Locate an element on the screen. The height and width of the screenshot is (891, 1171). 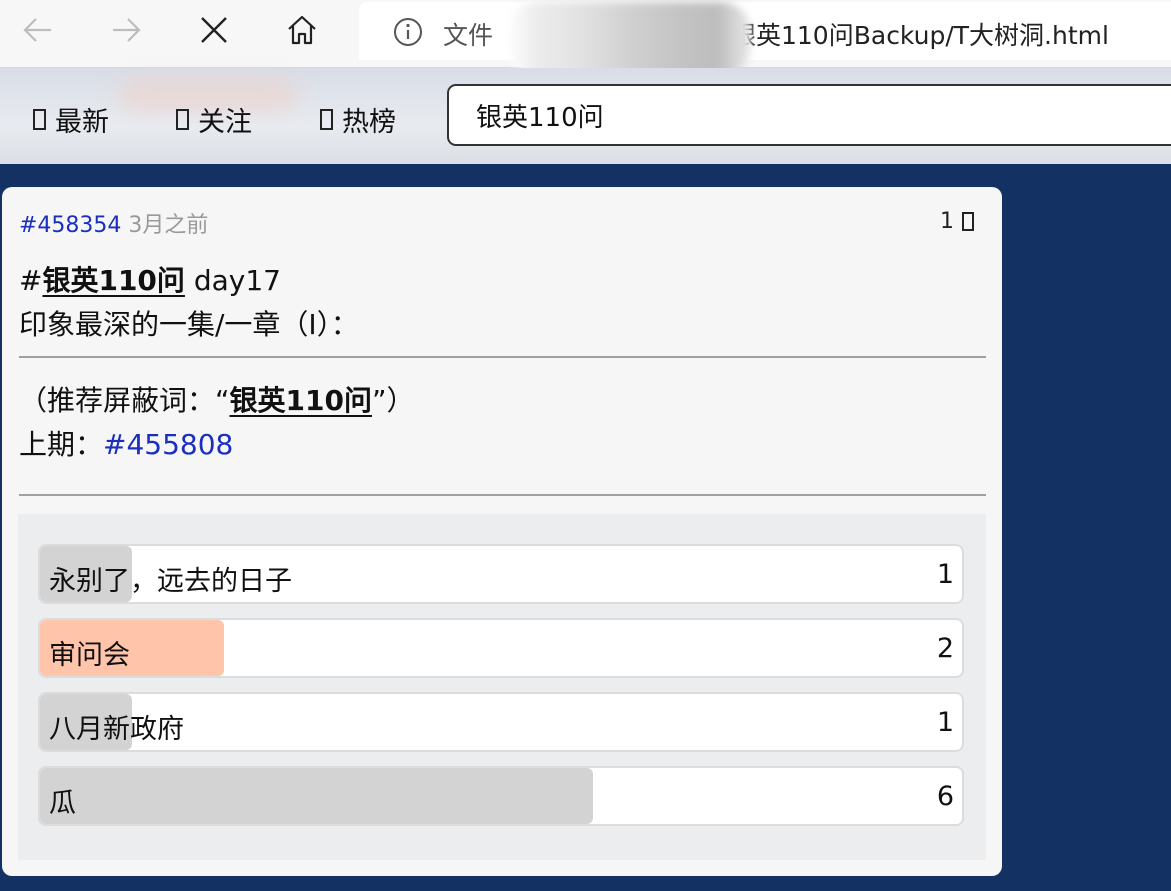
post-id-link: #458354 is located at coordinates (70, 225).